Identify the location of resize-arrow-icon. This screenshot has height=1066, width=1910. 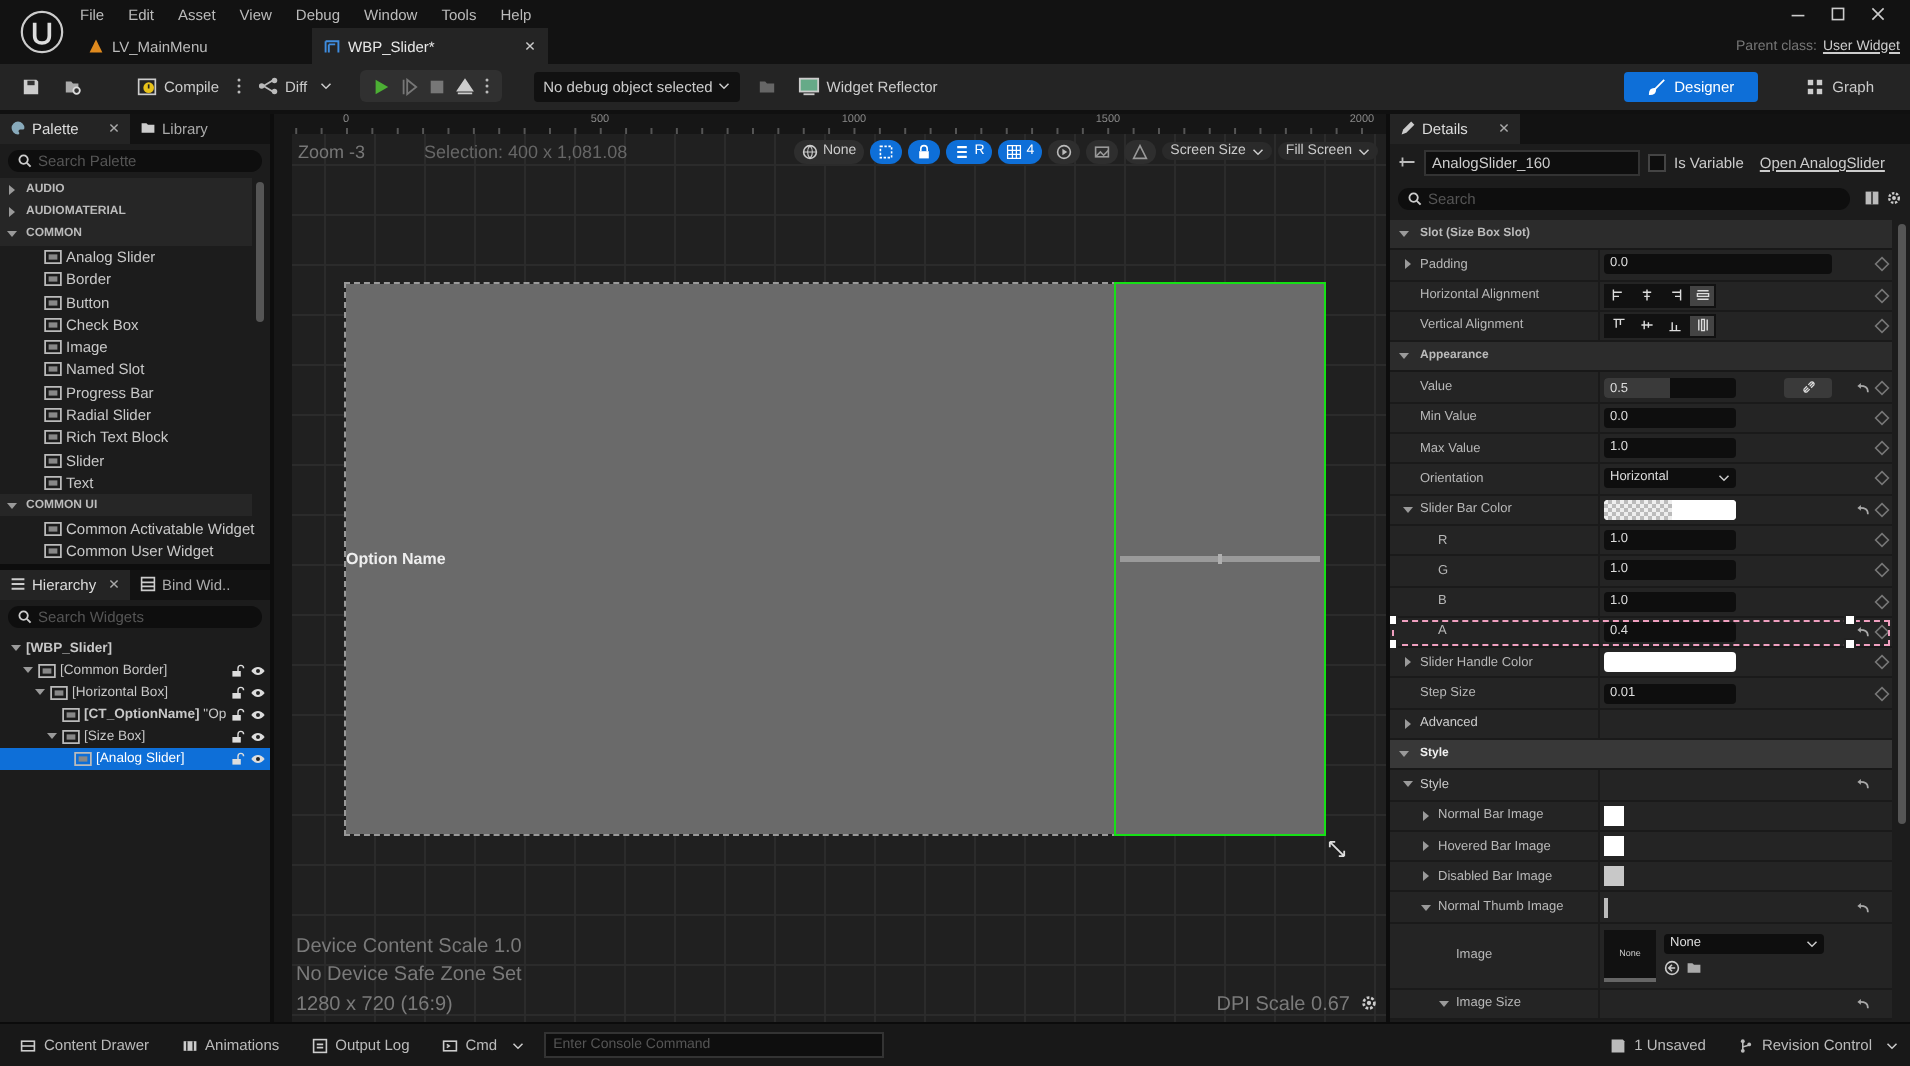
(1337, 848).